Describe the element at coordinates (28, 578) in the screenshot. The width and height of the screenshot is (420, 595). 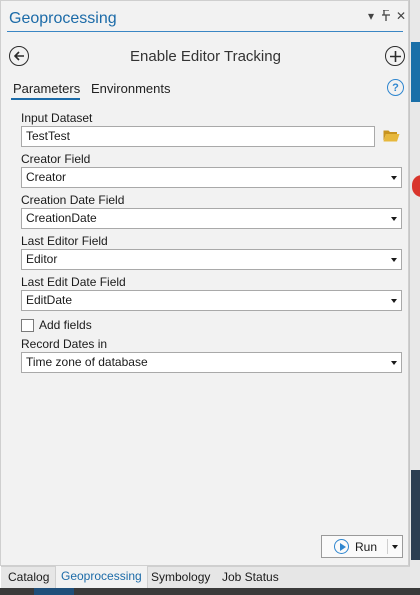
I see `tab-catalog: Catalog` at that location.